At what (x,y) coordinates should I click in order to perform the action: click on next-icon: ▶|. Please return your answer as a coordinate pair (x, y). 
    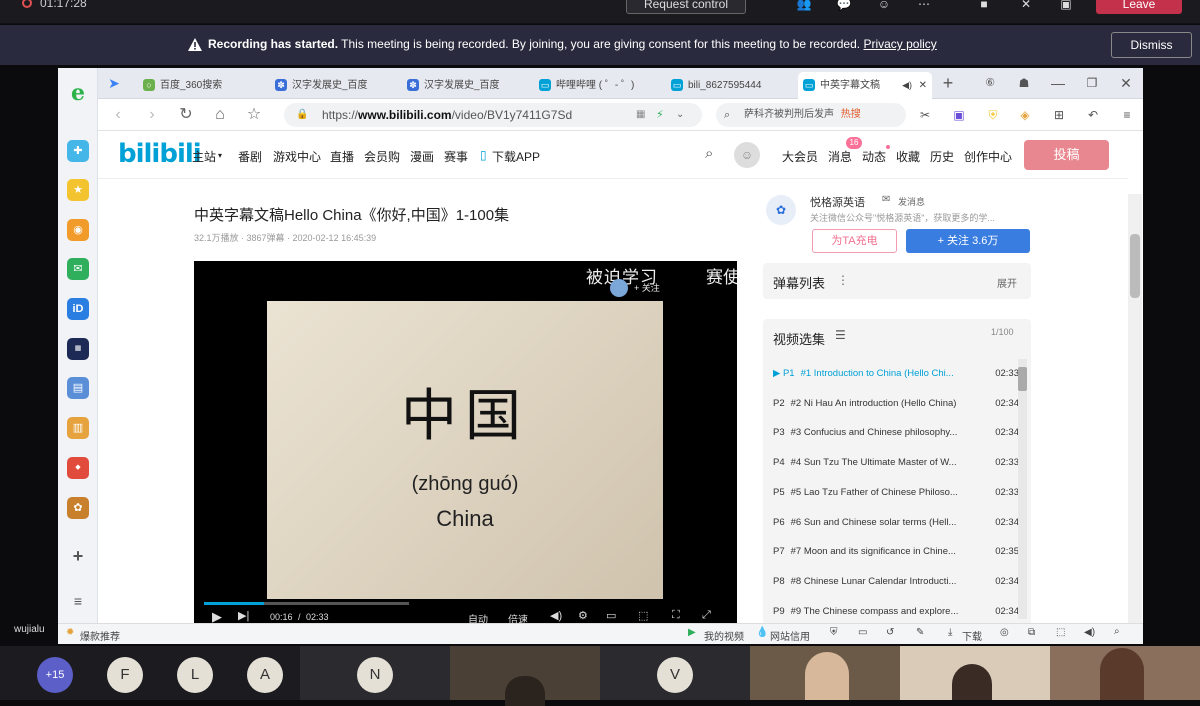
    Looking at the image, I should click on (243, 615).